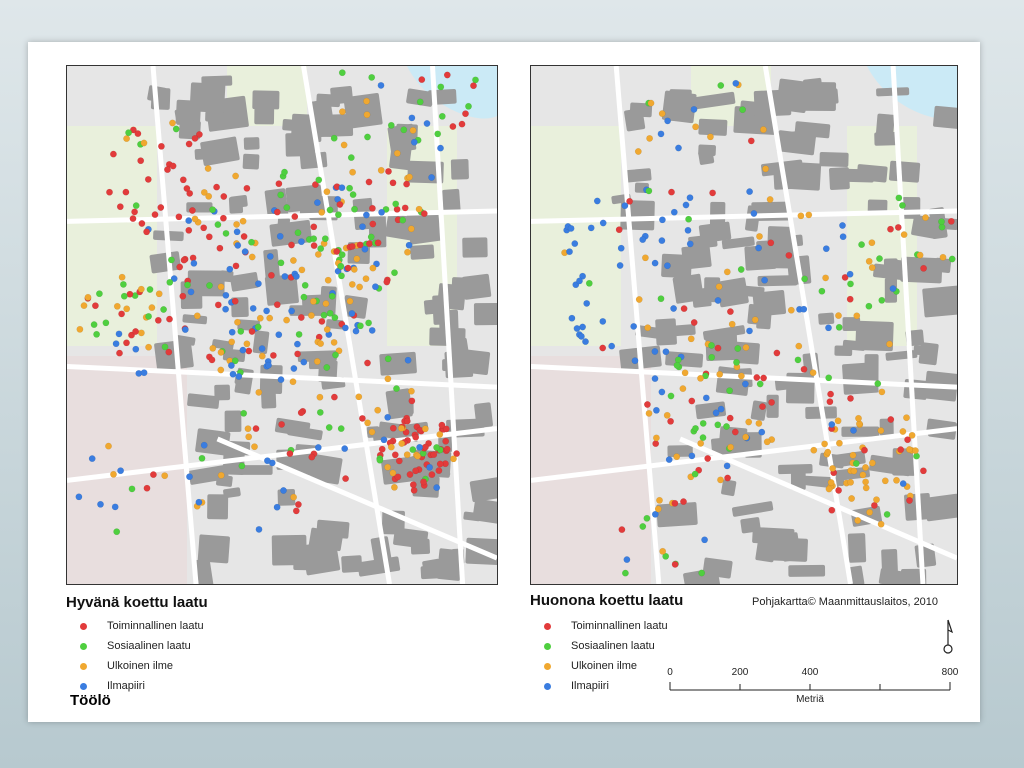  Describe the element at coordinates (810, 672) in the screenshot. I see `scale-tick-label: 400` at that location.